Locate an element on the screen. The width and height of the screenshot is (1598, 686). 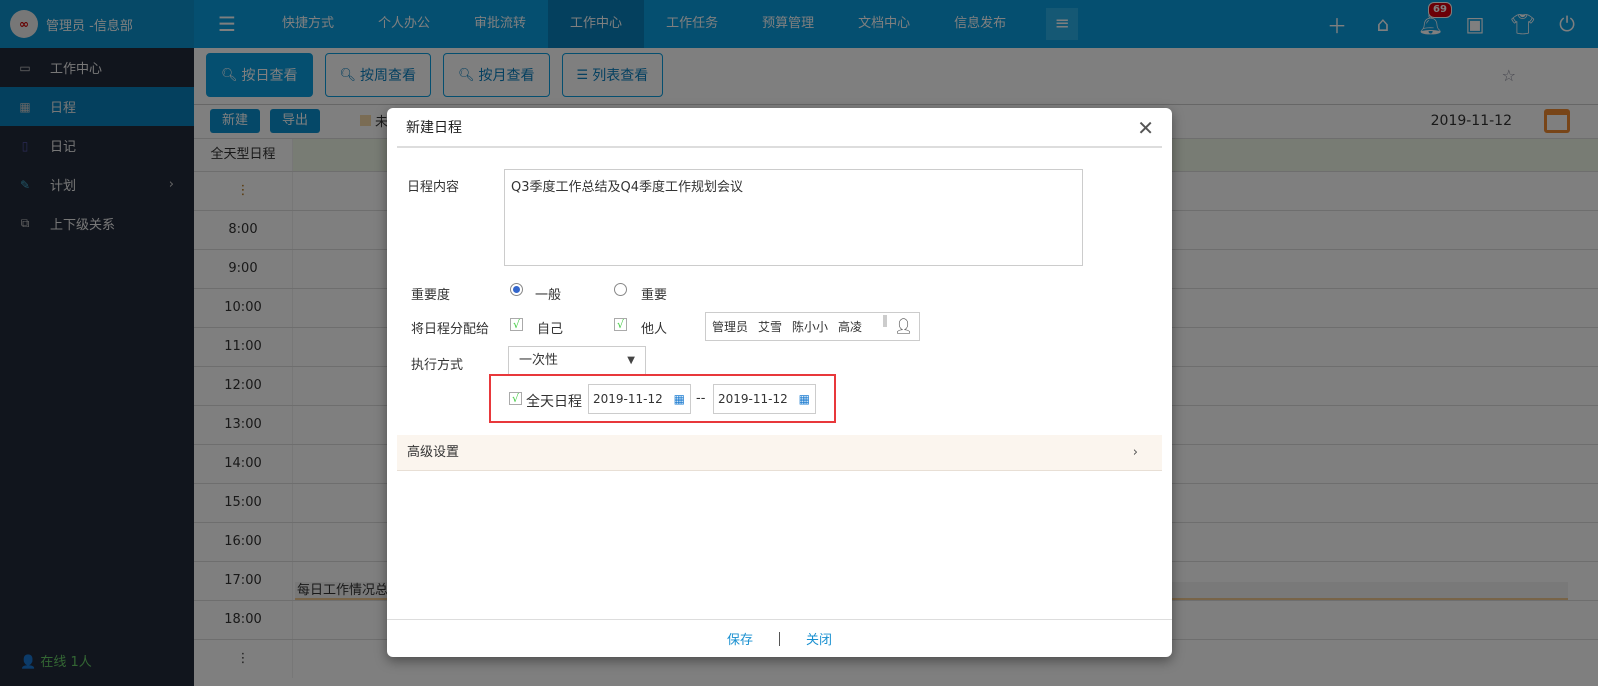
radio-label: 重要 is located at coordinates (654, 295).